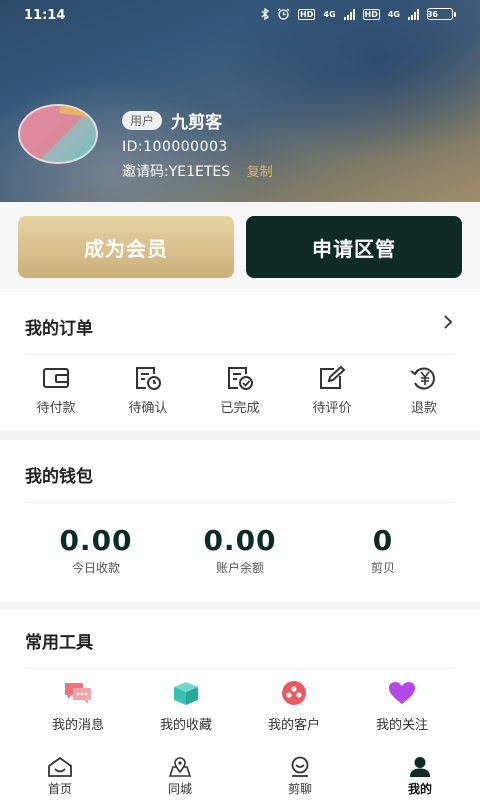 The height and width of the screenshot is (800, 480). I want to click on wallet-value: 0, so click(383, 540).